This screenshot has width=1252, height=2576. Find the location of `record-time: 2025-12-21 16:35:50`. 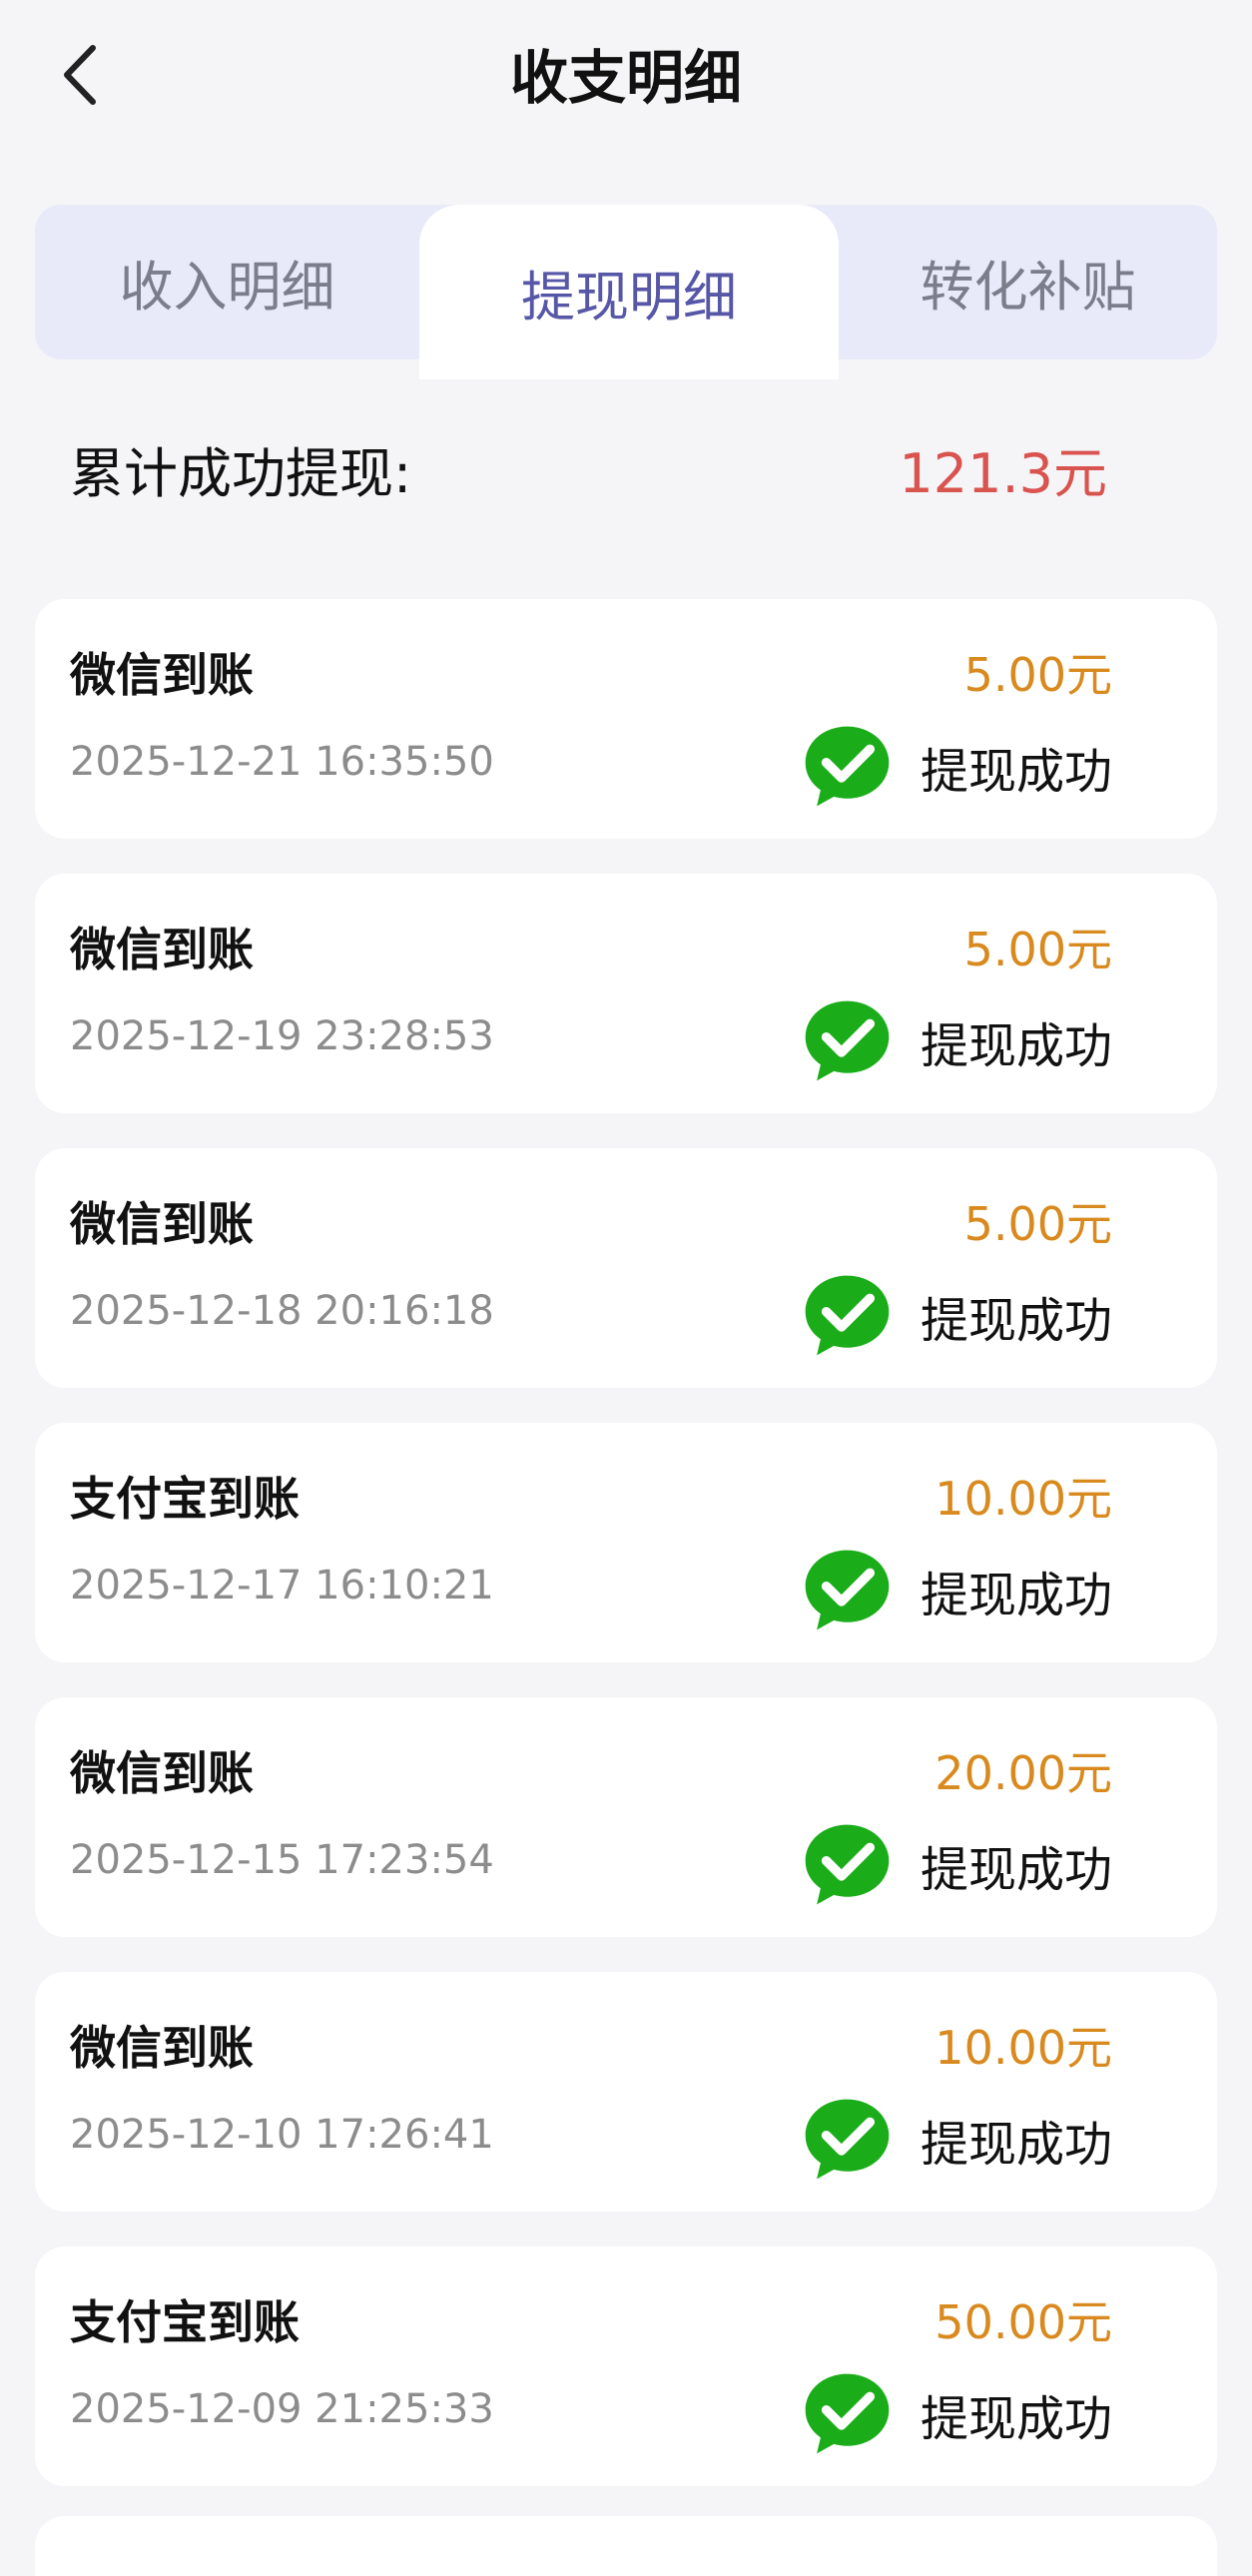

record-time: 2025-12-21 16:35:50 is located at coordinates (282, 762).